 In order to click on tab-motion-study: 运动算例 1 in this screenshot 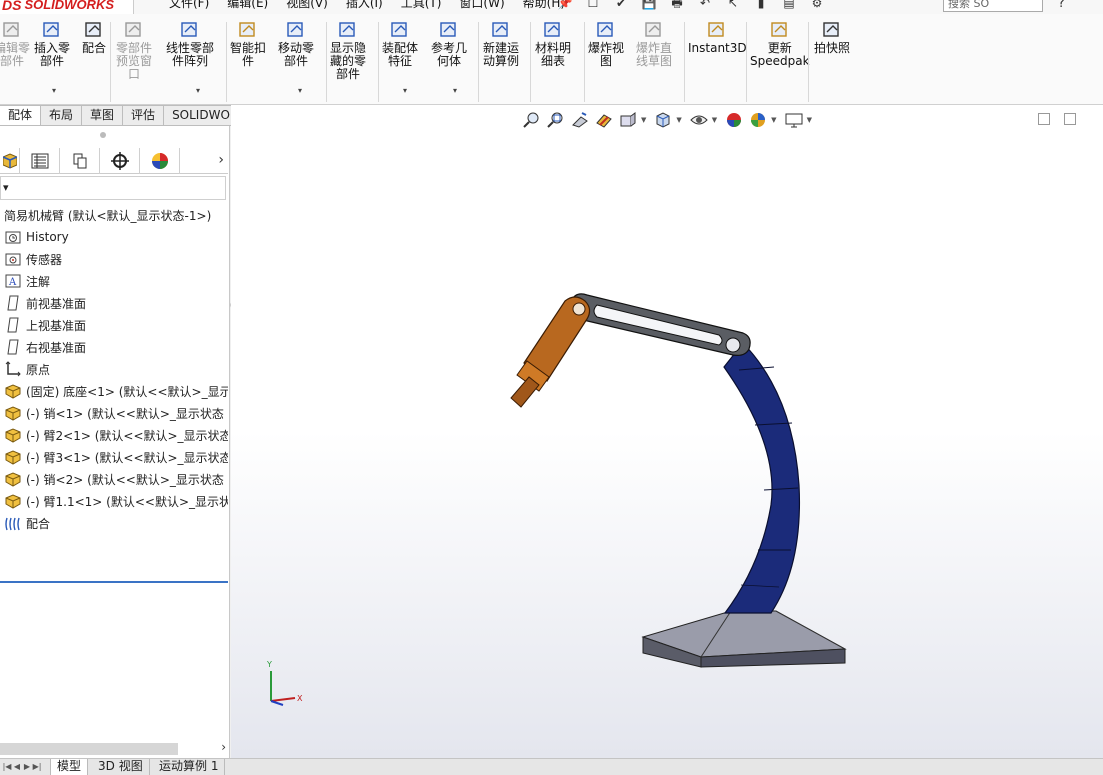, I will do `click(189, 767)`.